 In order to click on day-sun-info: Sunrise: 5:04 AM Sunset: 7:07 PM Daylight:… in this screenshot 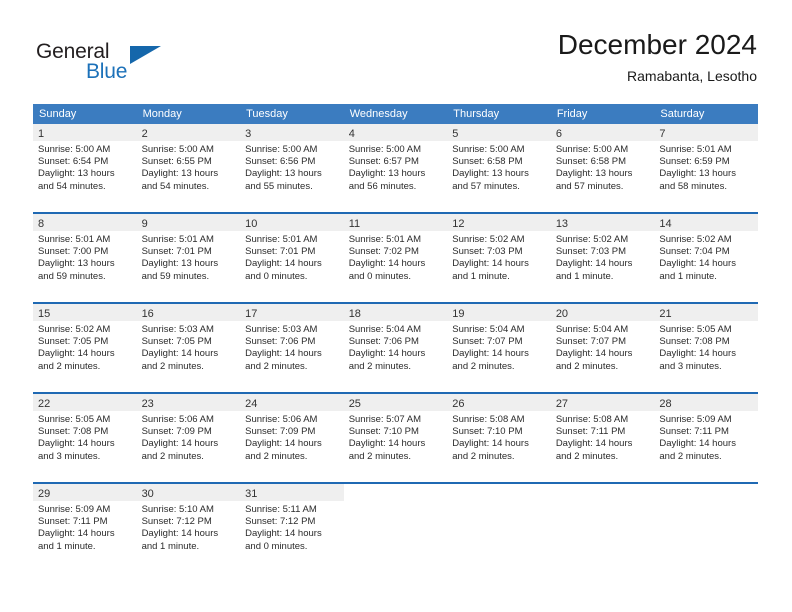, I will do `click(603, 347)`.